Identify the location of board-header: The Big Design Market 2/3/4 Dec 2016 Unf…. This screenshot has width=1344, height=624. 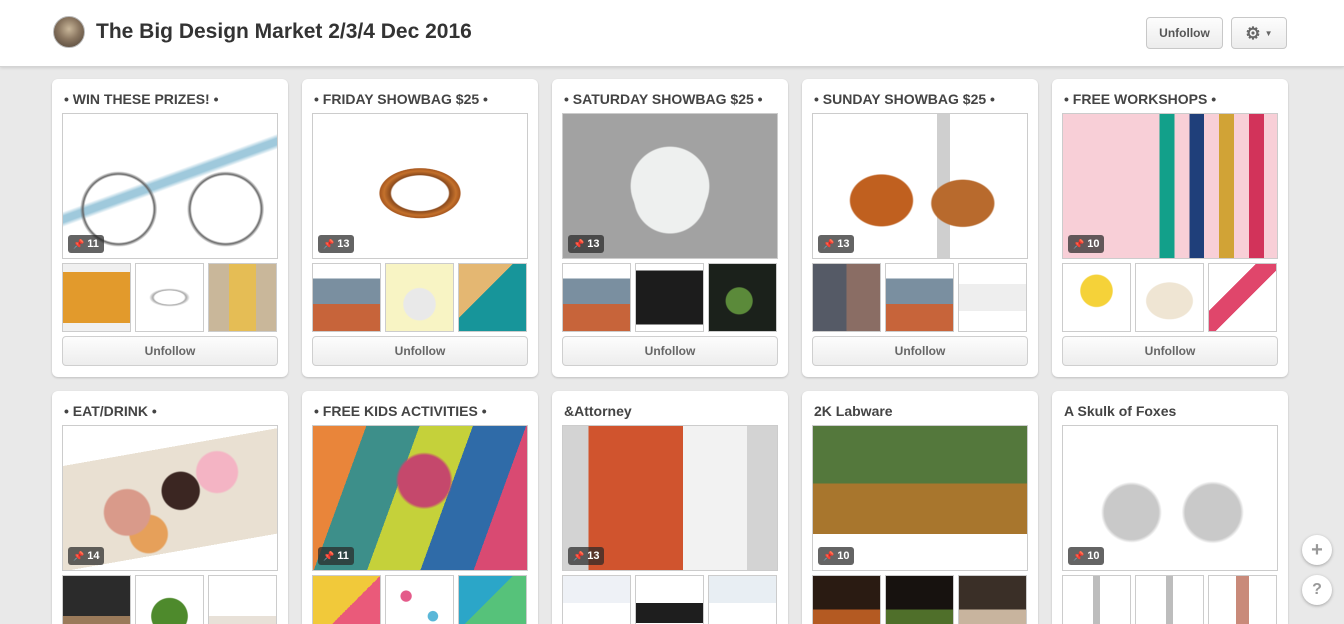
(672, 33).